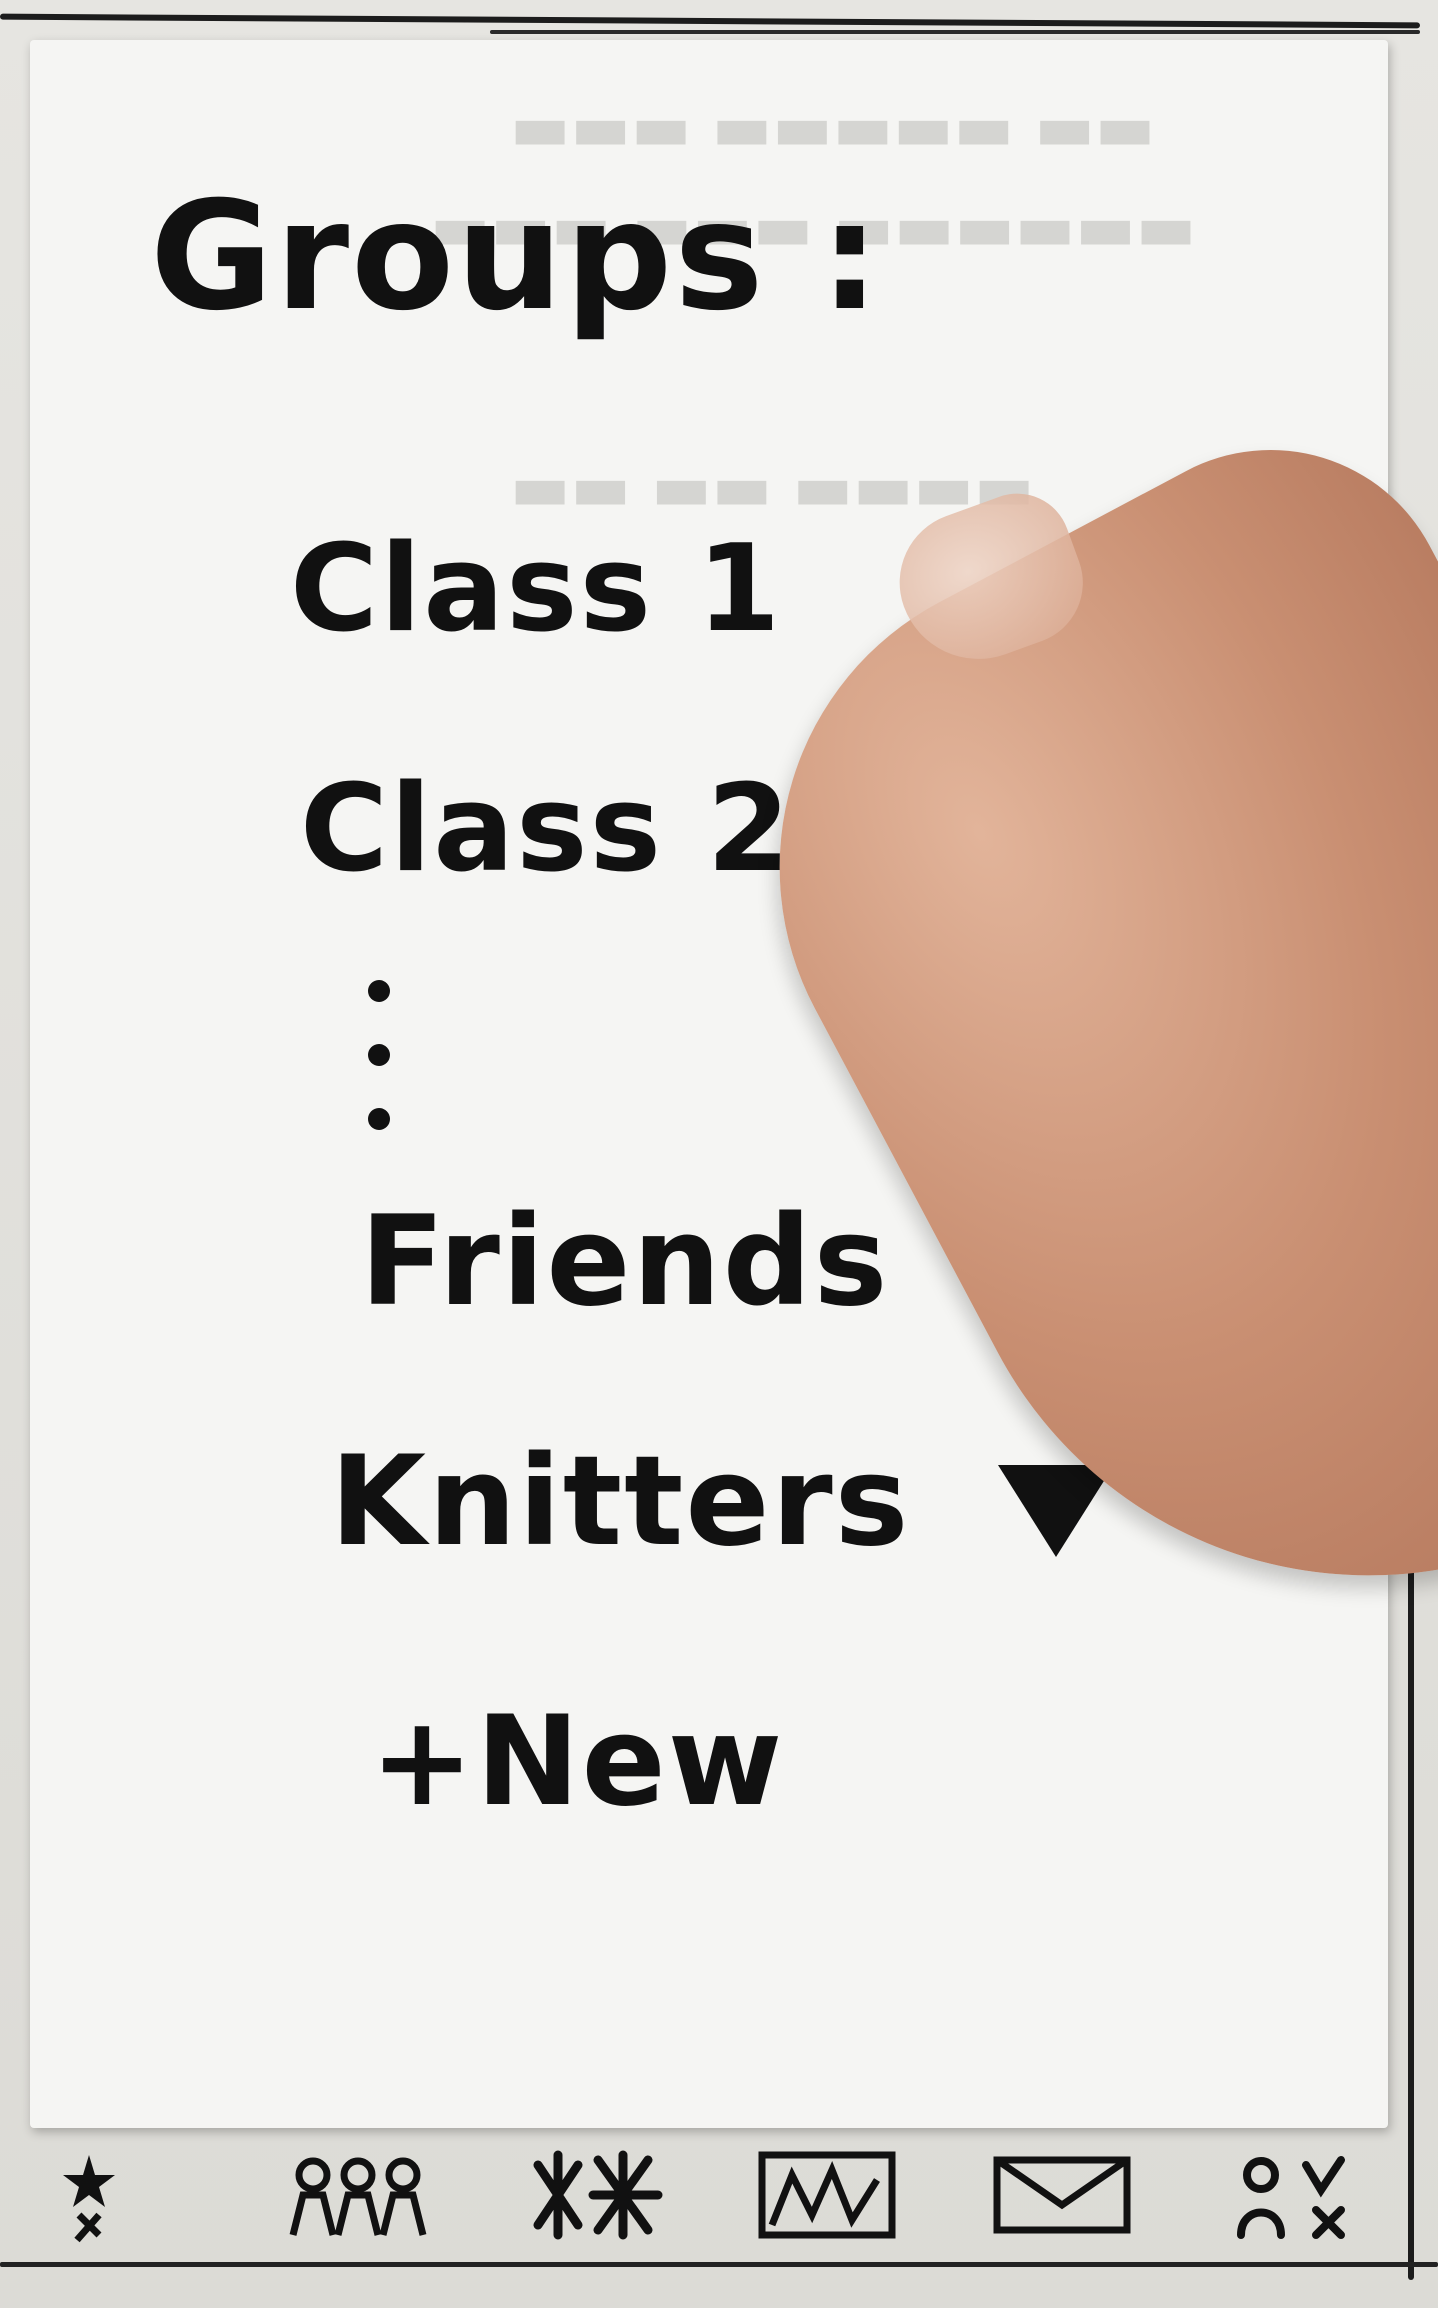 The width and height of the screenshot is (1438, 2308). I want to click on tab-groups, so click(358, 2195).